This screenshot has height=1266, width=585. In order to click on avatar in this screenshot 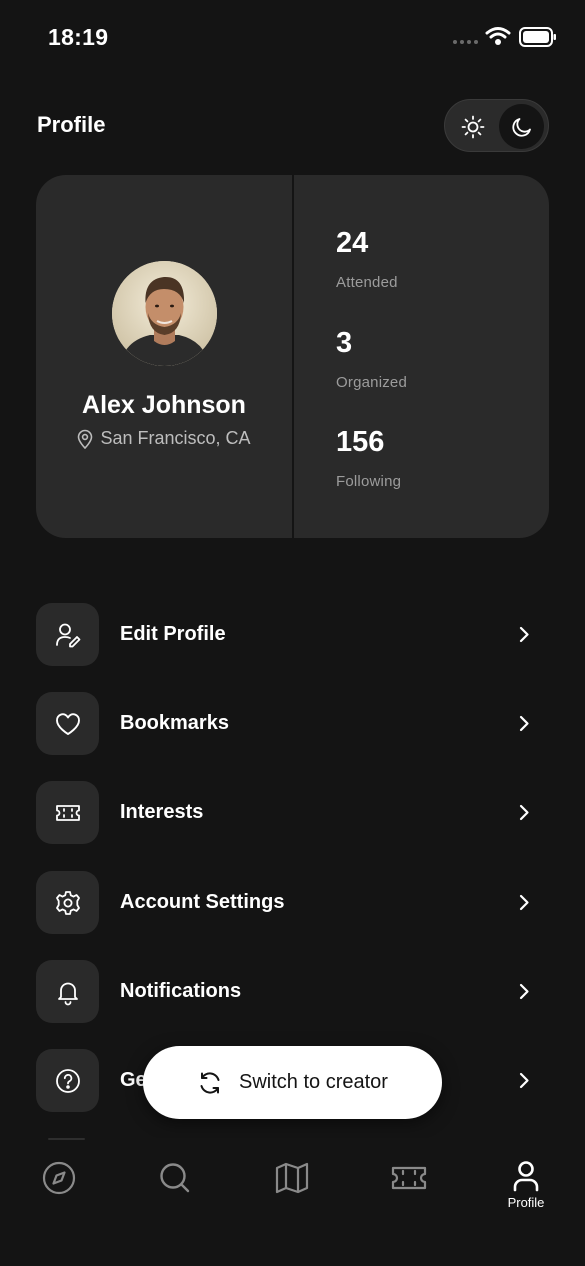, I will do `click(164, 313)`.